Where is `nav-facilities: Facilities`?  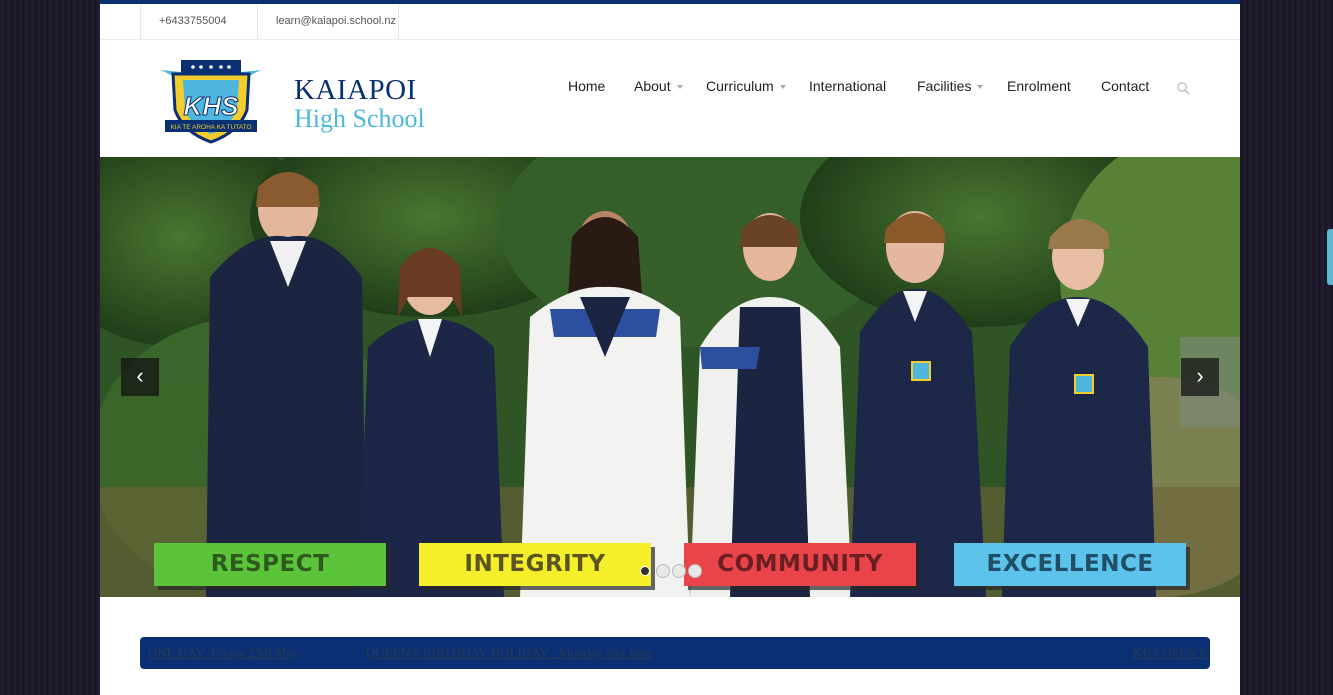 nav-facilities: Facilities is located at coordinates (950, 86).